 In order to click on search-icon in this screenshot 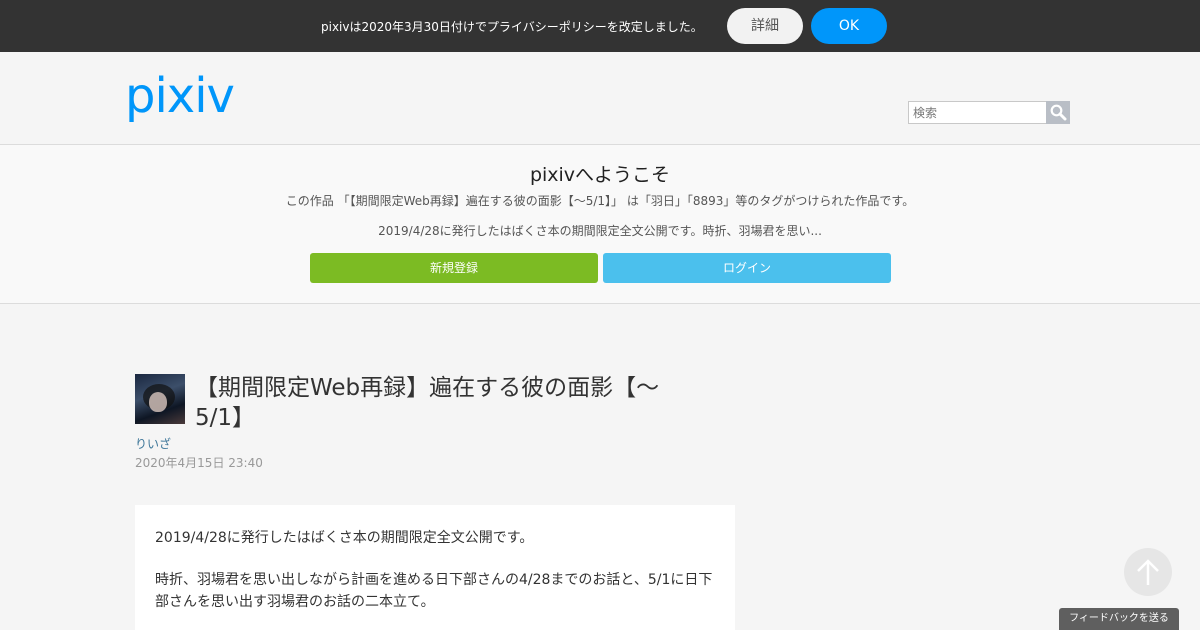, I will do `click(1058, 112)`.